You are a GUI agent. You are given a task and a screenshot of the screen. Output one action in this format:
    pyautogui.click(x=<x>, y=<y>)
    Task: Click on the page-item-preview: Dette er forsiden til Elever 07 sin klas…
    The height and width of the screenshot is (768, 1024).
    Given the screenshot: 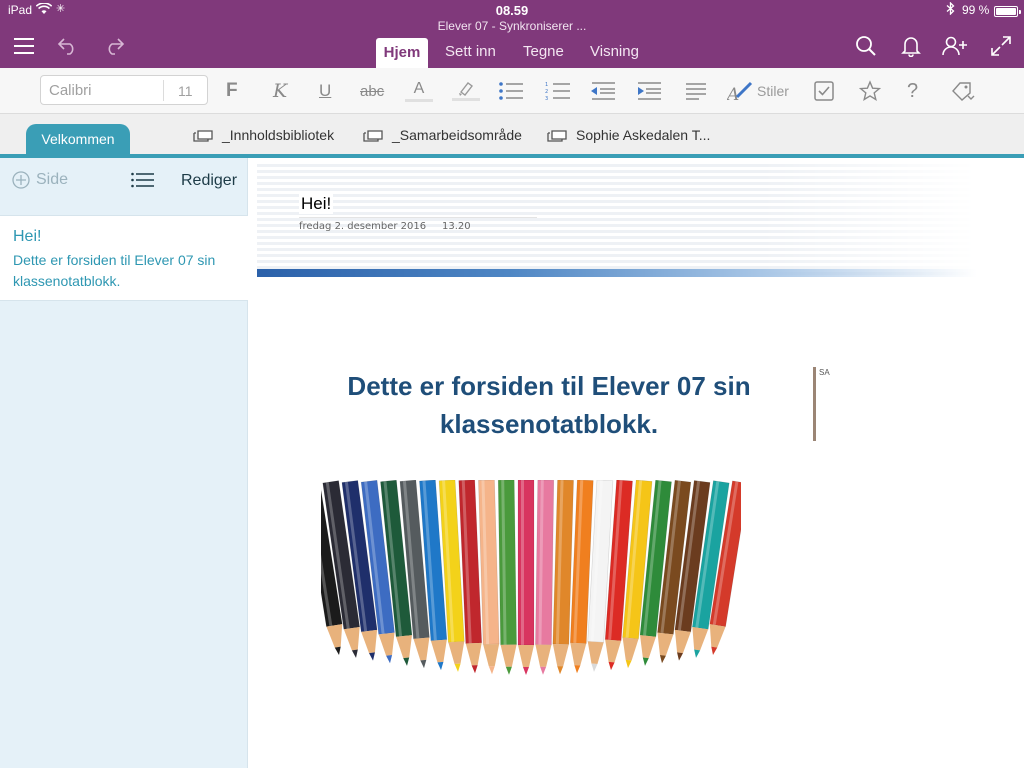 What is the action you would take?
    pyautogui.click(x=114, y=270)
    